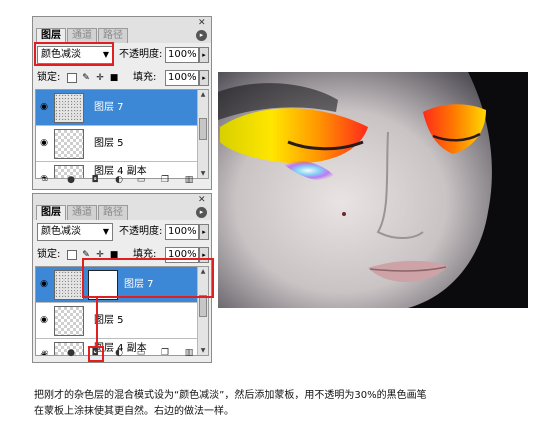 The image size is (550, 434). Describe the element at coordinates (114, 78) in the screenshot. I see `lock-icon: ■` at that location.